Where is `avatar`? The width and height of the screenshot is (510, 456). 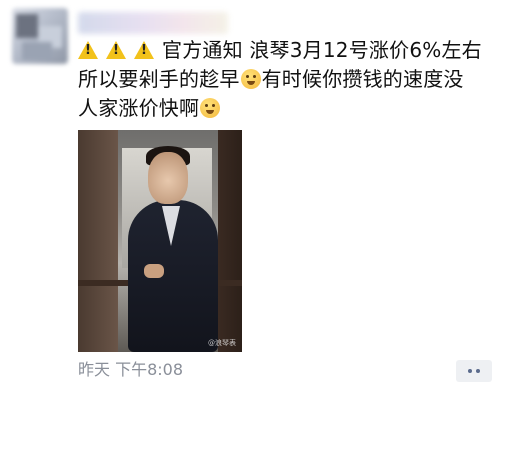
avatar is located at coordinates (40, 36).